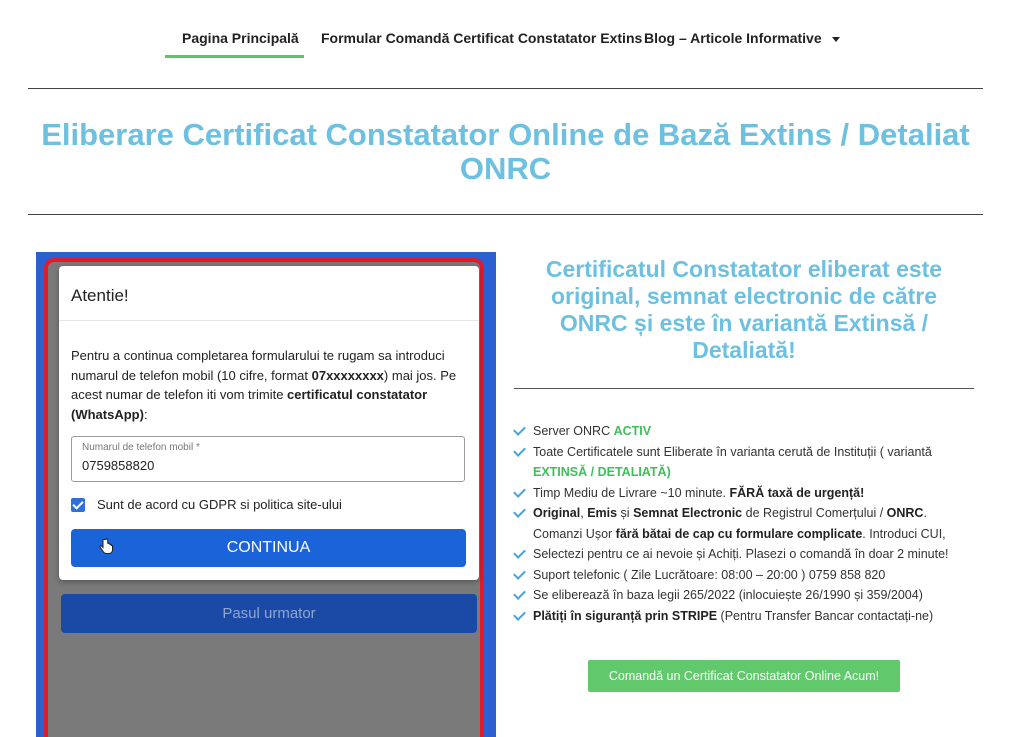 The height and width of the screenshot is (737, 1024). What do you see at coordinates (602, 472) in the screenshot?
I see `feature-highlight: EXTINSĂ / DETALIATĂ)` at bounding box center [602, 472].